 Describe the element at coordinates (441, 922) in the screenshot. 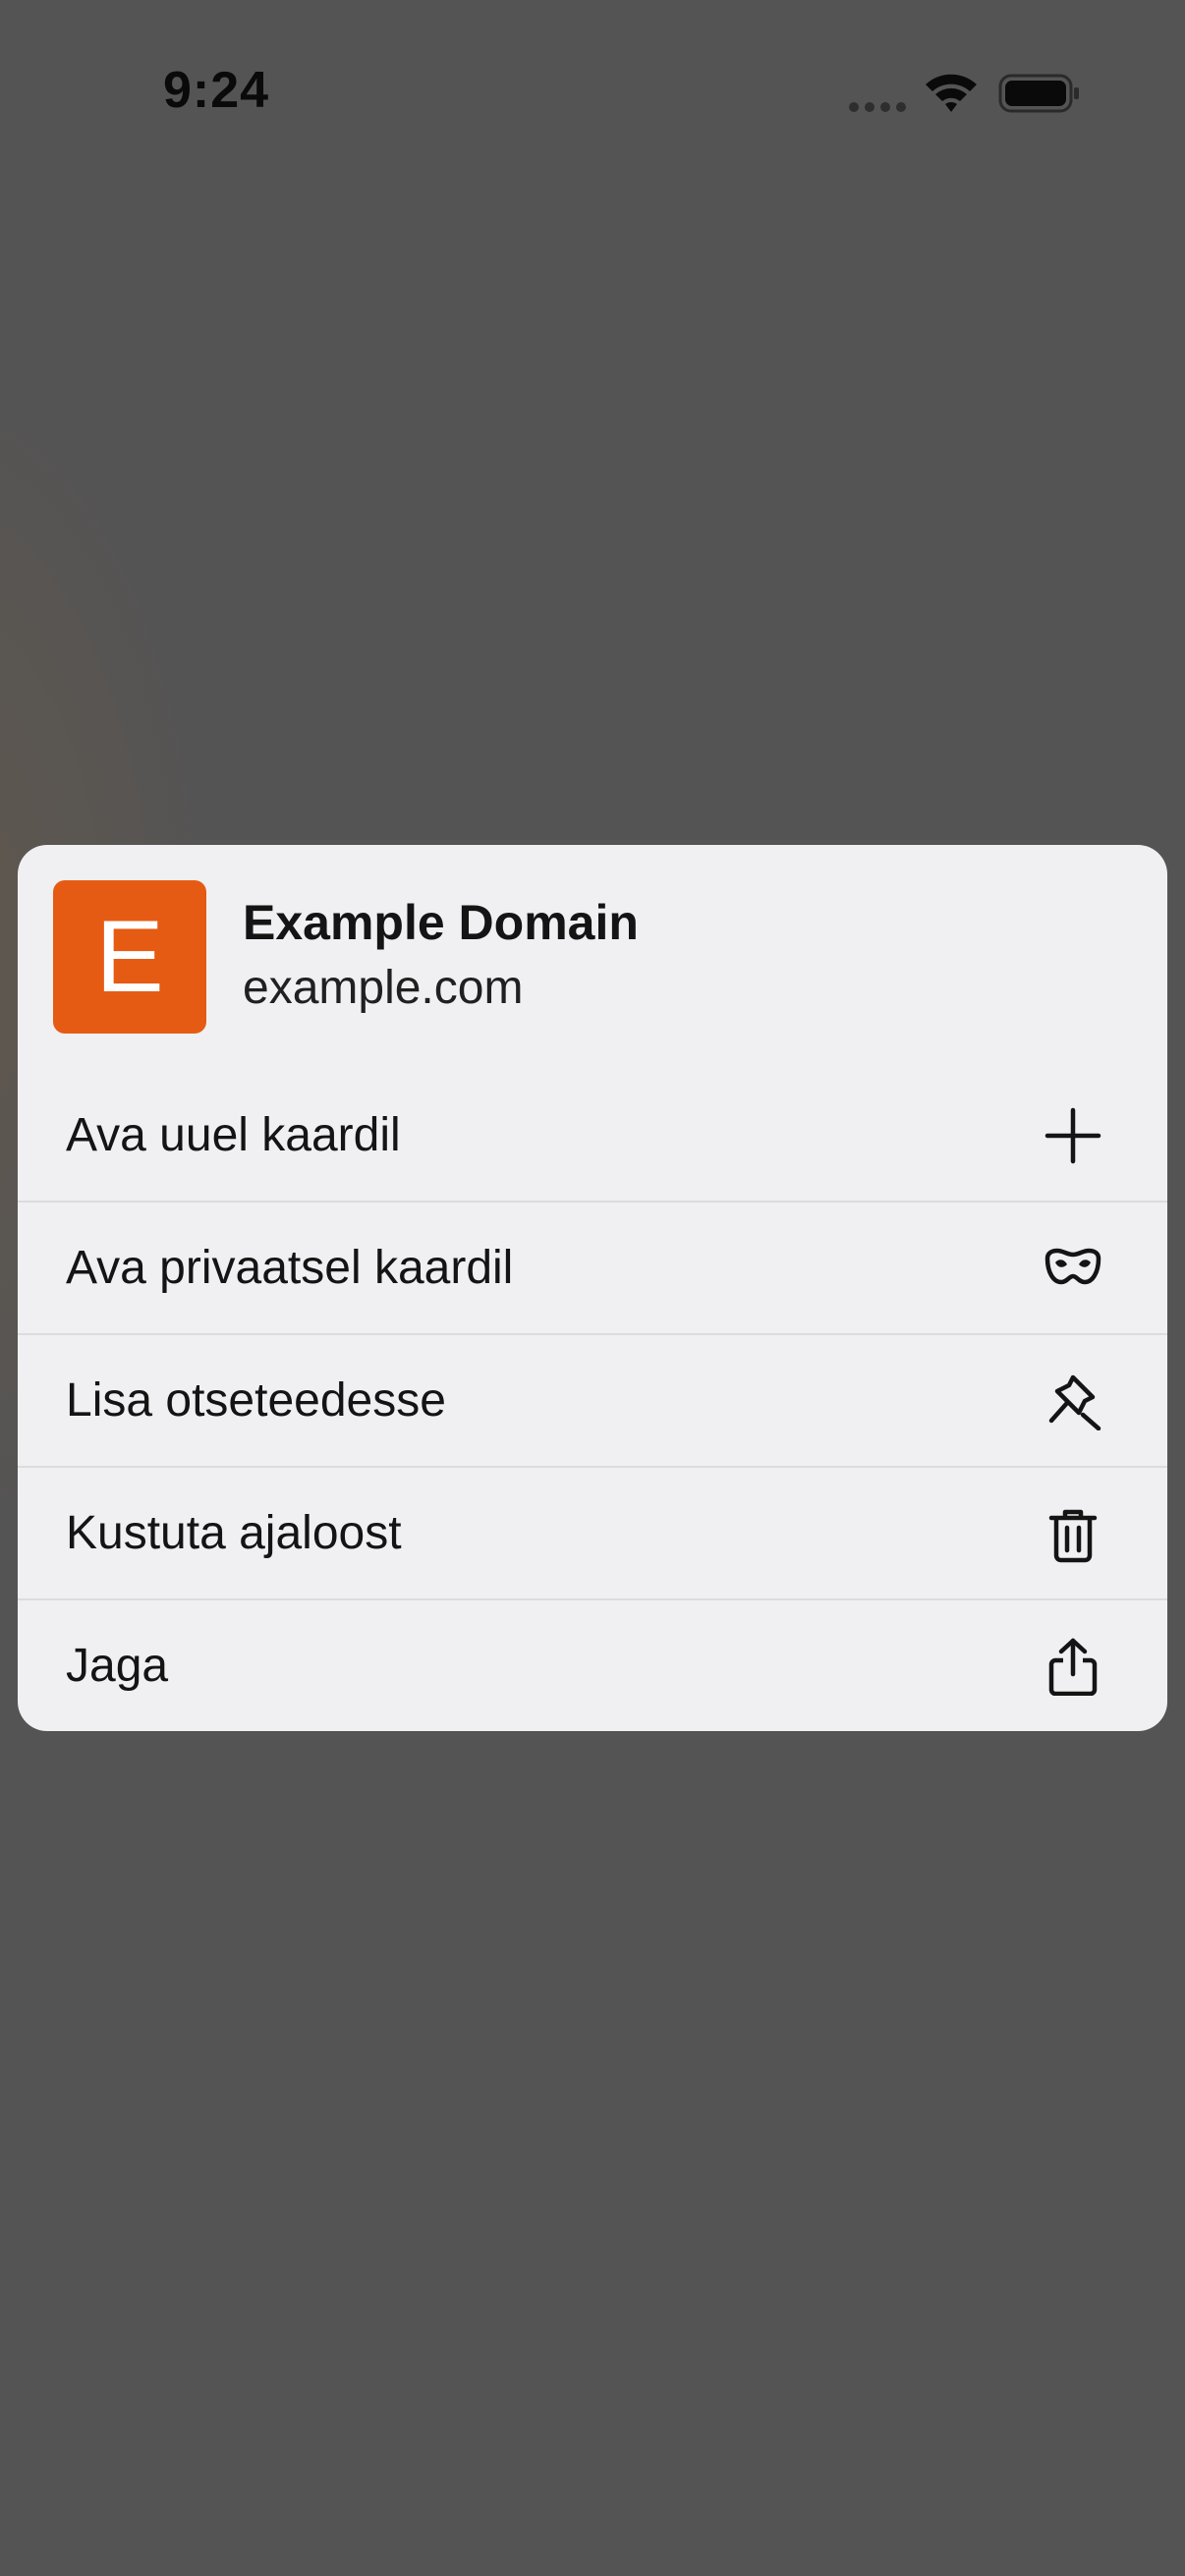

I see `site-title: Example Domain` at that location.